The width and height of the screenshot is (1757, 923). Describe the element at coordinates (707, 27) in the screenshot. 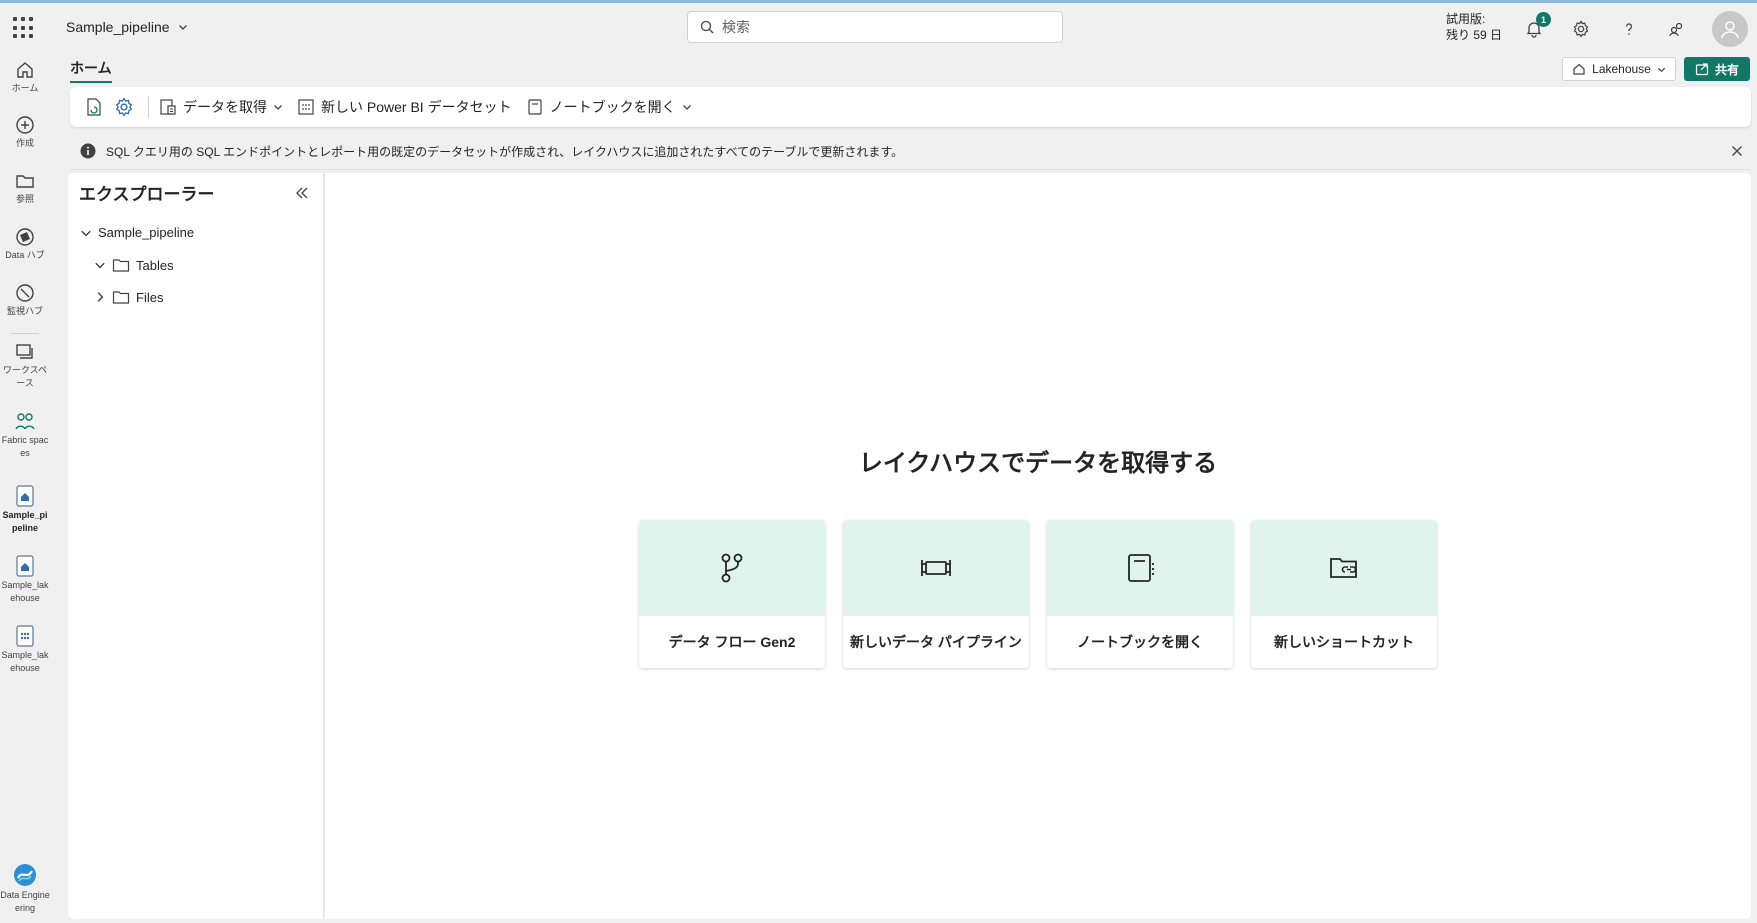

I see `search-icon` at that location.